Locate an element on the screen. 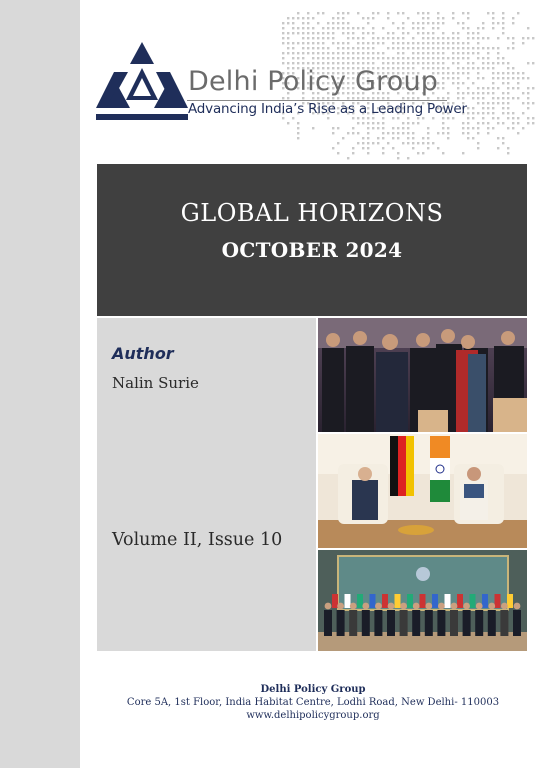 This screenshot has height=768, width=543. photo-leaders-group is located at coordinates (422, 375).